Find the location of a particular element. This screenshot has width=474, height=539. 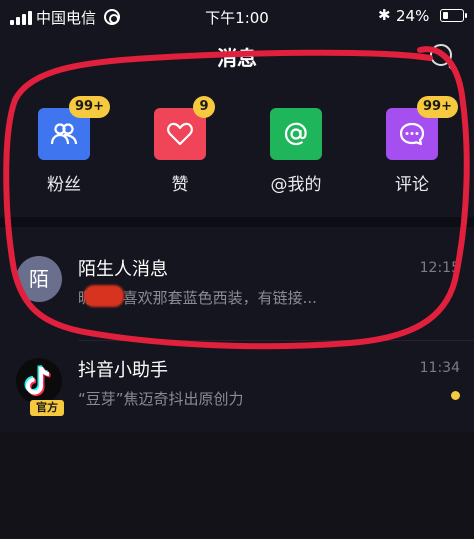

official-badge: 官方 is located at coordinates (47, 408).